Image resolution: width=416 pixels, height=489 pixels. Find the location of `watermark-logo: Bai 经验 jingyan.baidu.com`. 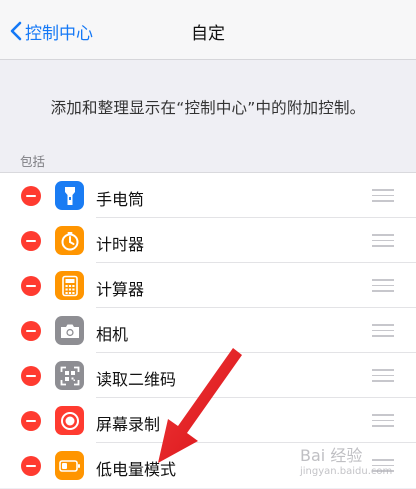

watermark-logo: Bai 经验 jingyan.baidu.com is located at coordinates (346, 459).